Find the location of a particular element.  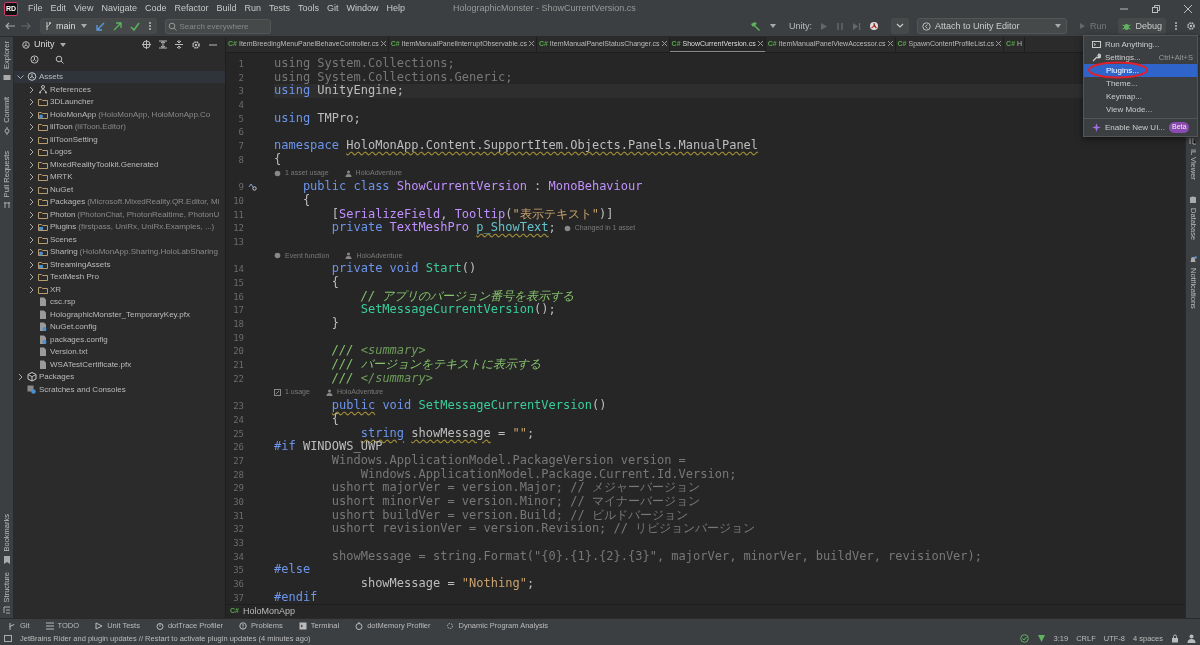

tree-item-label: MixedRealityToolkit.Generated is located at coordinates (104, 164).